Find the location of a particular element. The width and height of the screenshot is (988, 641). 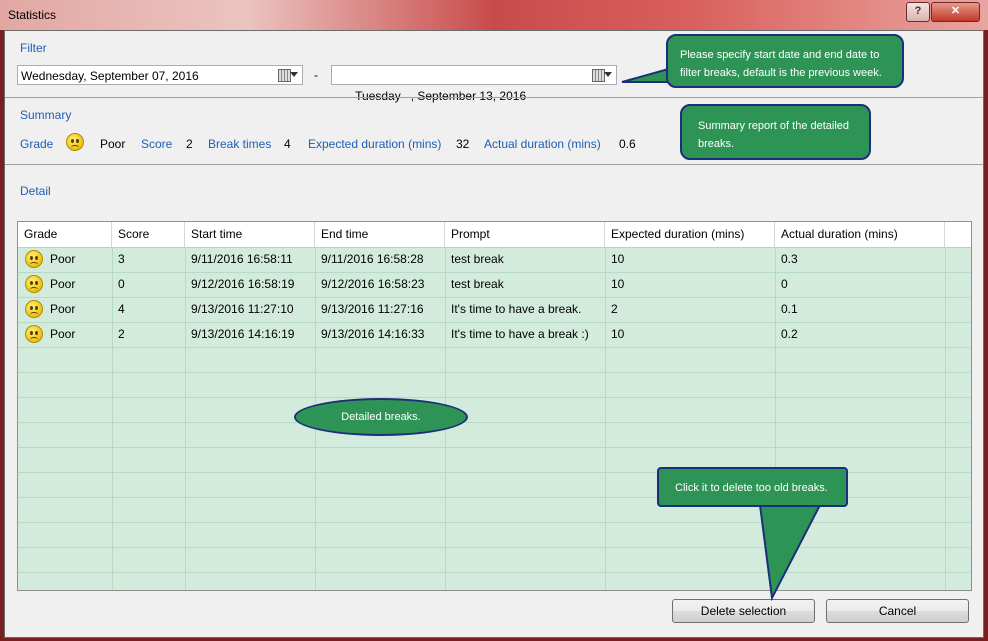

close-button: ✕ is located at coordinates (955, 12).